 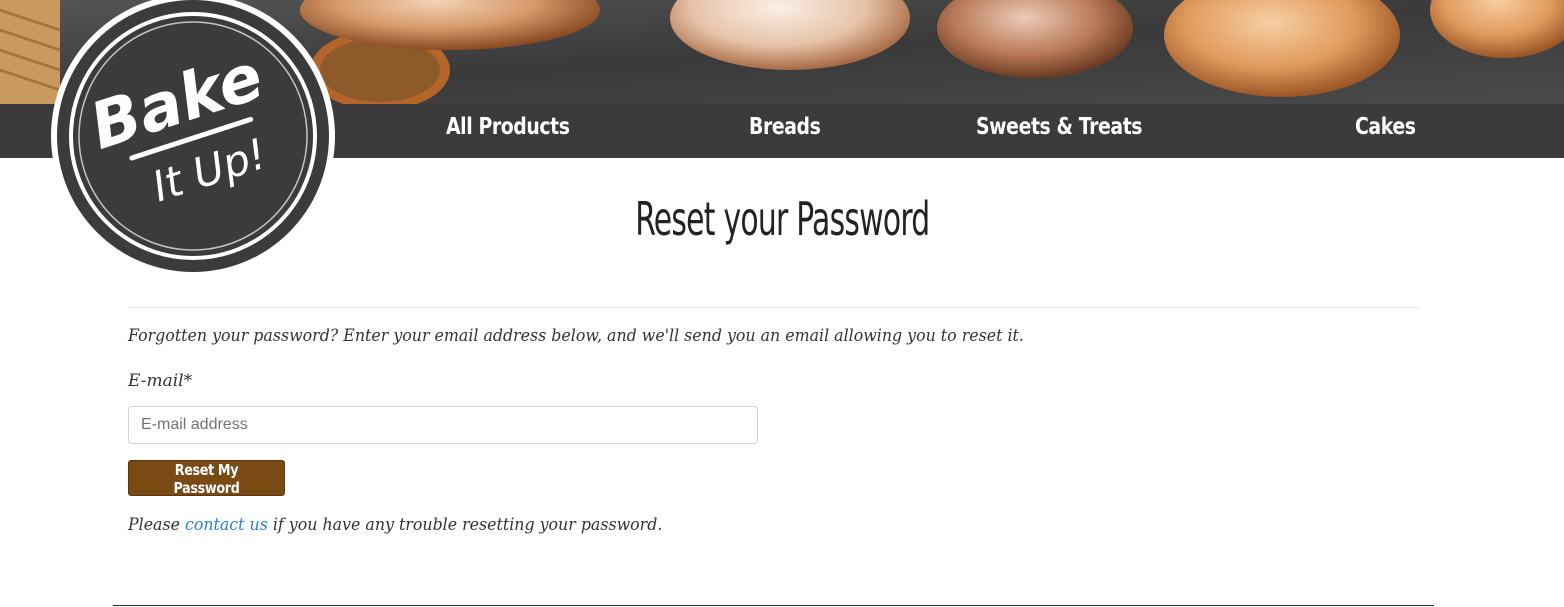 I want to click on footer-divider, so click(x=773, y=605).